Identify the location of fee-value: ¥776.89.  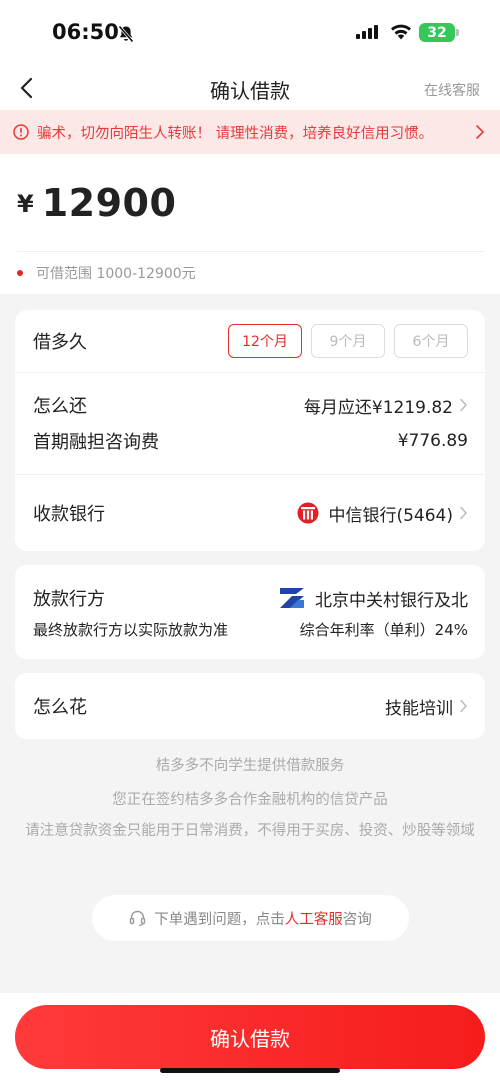
(432, 441).